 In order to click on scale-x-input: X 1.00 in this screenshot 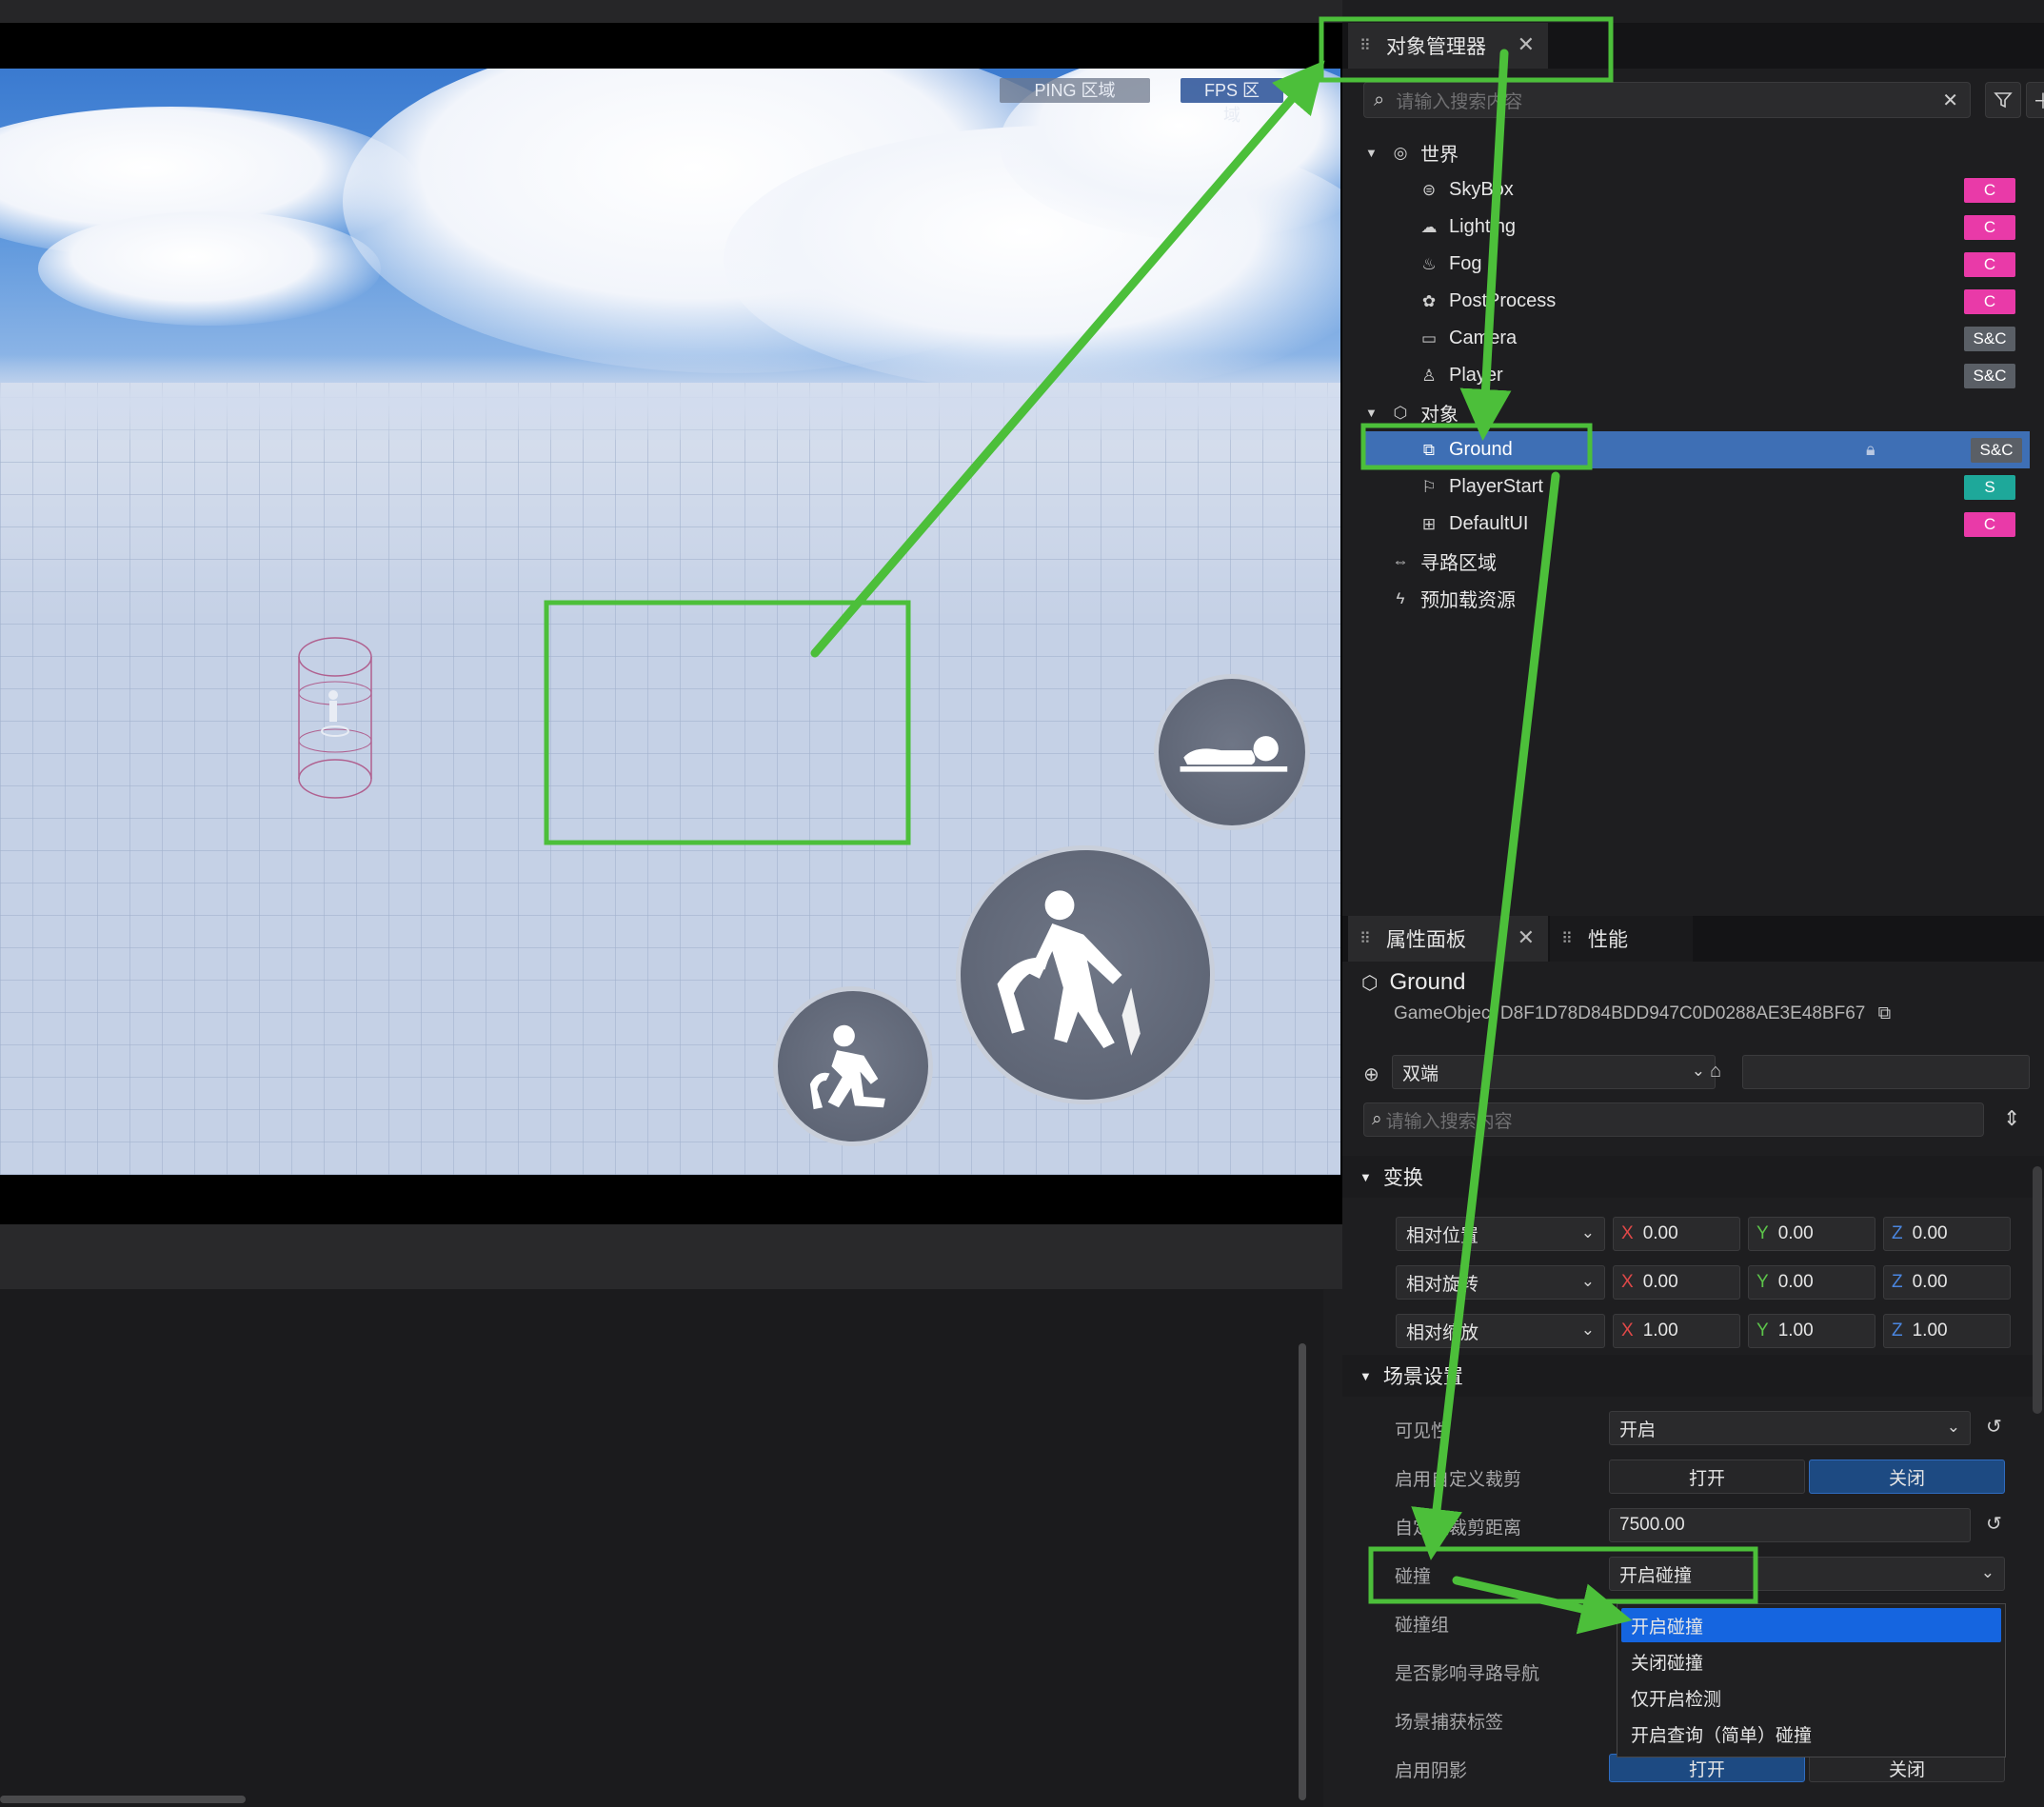, I will do `click(1676, 1331)`.